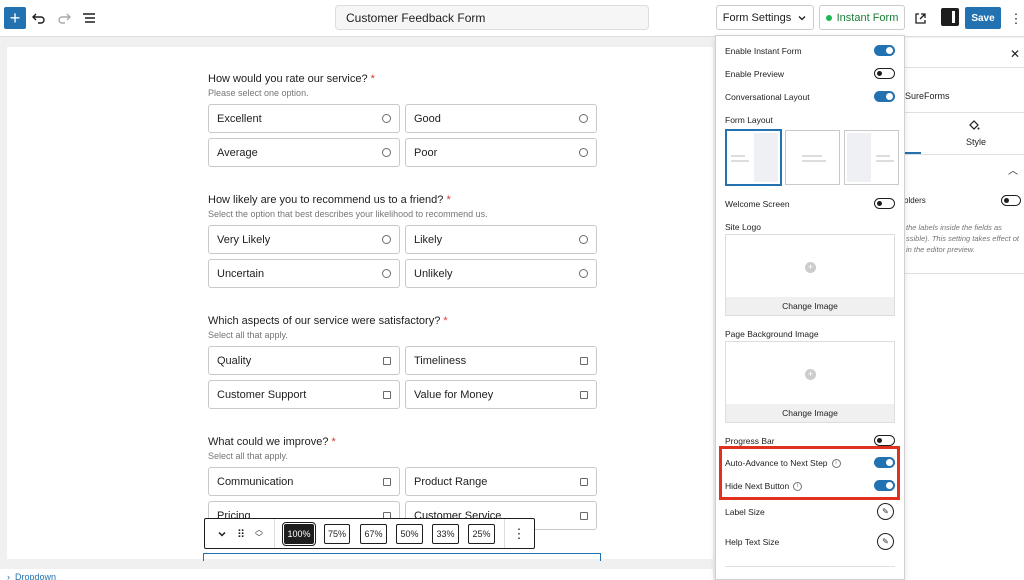 The height and width of the screenshot is (580, 1024). I want to click on option-very-likely: Very Likely, so click(304, 239).